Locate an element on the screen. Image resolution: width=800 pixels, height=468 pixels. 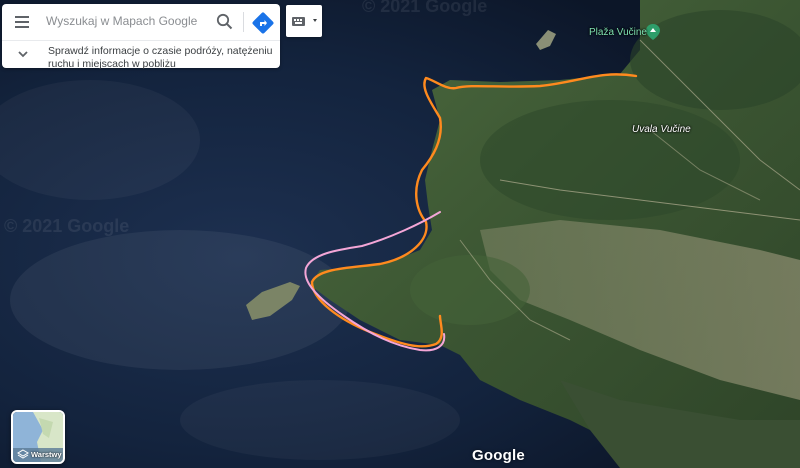
layers-button: Warstwy is located at coordinates (38, 437).